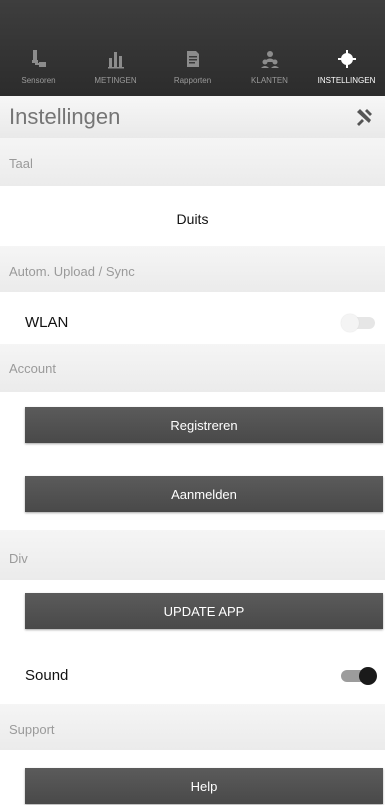 The height and width of the screenshot is (805, 385). What do you see at coordinates (192, 162) in the screenshot?
I see `section-language: Taal` at bounding box center [192, 162].